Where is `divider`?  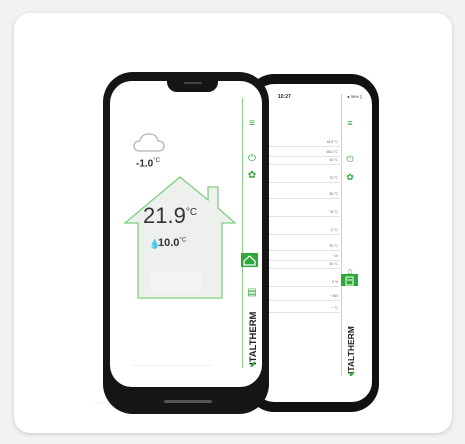 divider is located at coordinates (172, 365).